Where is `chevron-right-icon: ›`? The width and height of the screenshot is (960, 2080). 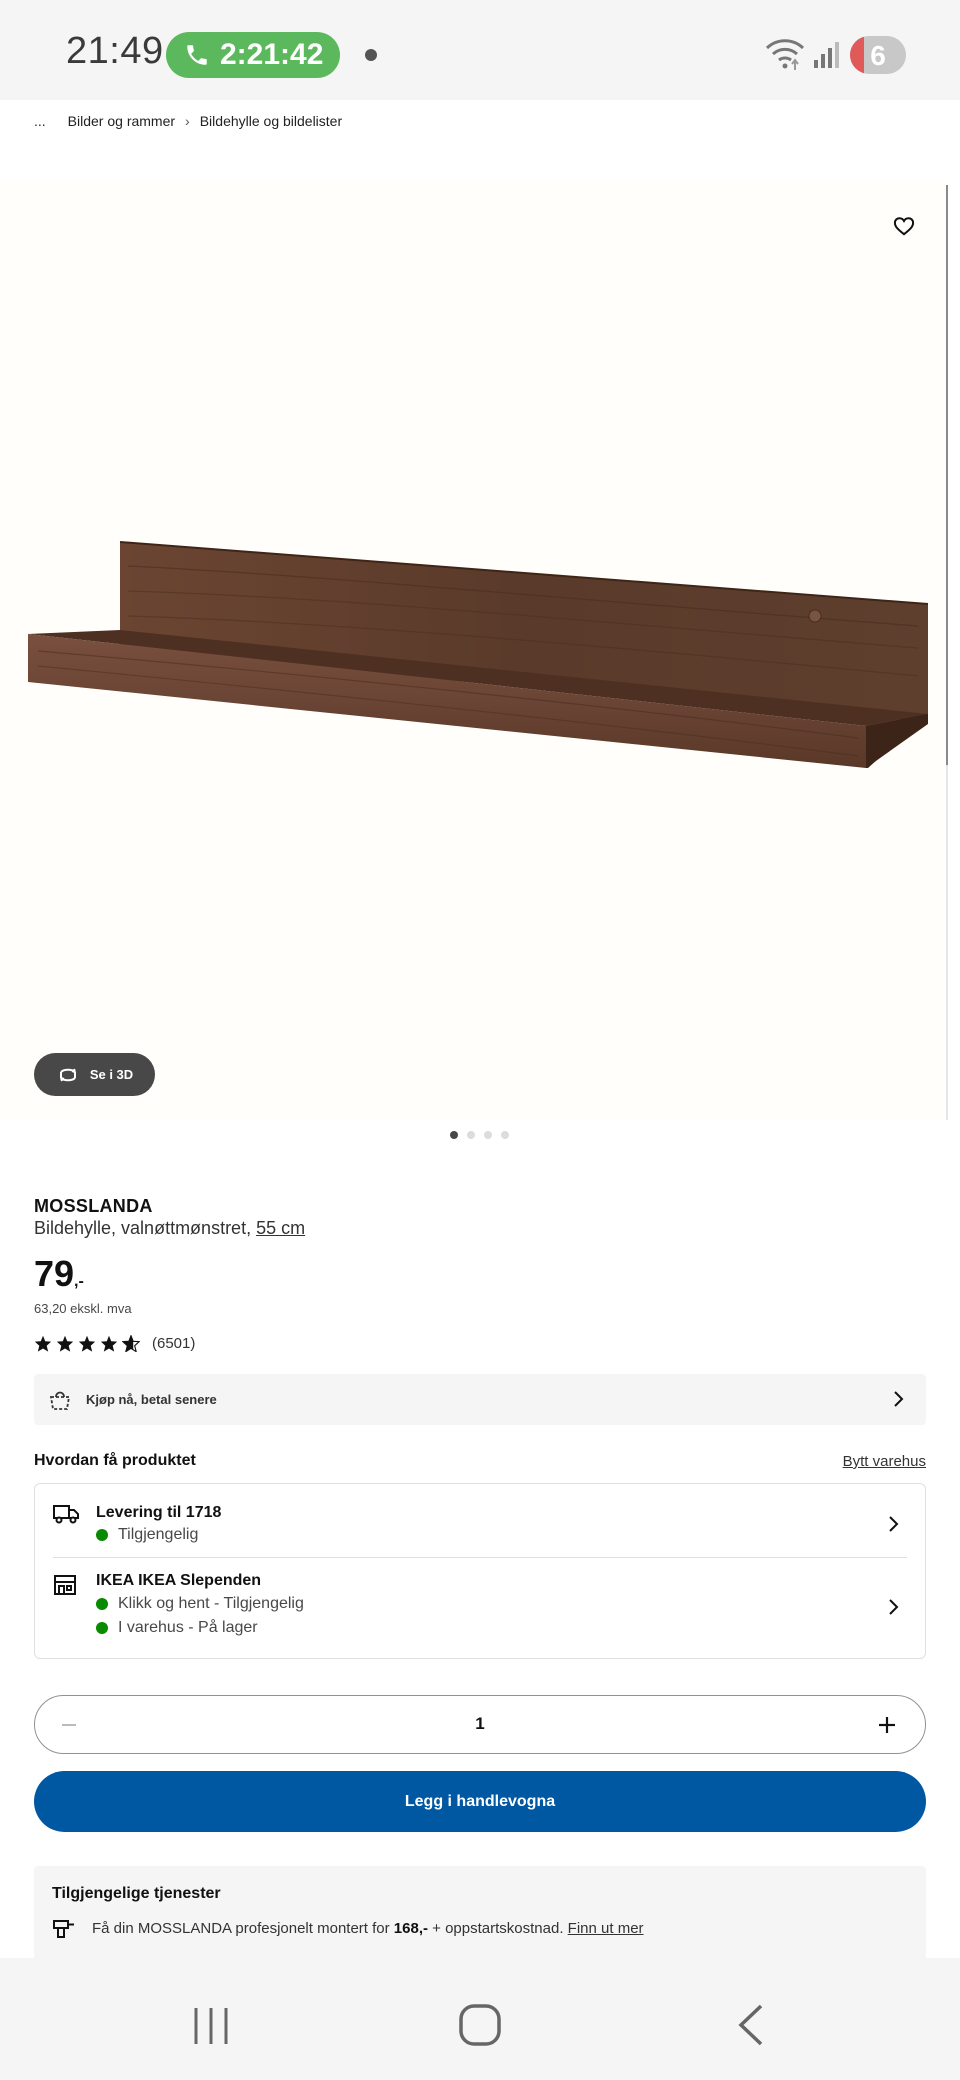 chevron-right-icon: › is located at coordinates (187, 121).